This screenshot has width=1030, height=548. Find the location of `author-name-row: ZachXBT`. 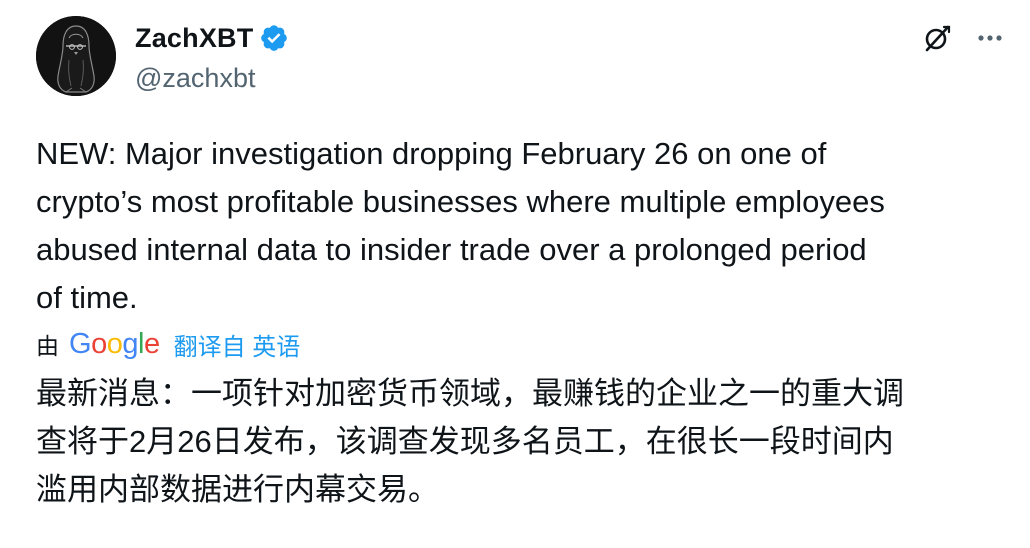

author-name-row: ZachXBT is located at coordinates (212, 38).